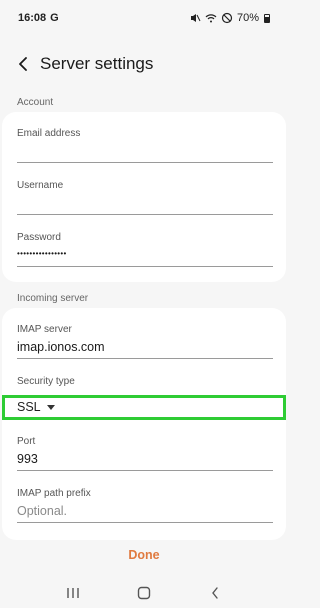 The image size is (320, 608). Describe the element at coordinates (44, 329) in the screenshot. I see `imap-server-label: IMAP server` at that location.